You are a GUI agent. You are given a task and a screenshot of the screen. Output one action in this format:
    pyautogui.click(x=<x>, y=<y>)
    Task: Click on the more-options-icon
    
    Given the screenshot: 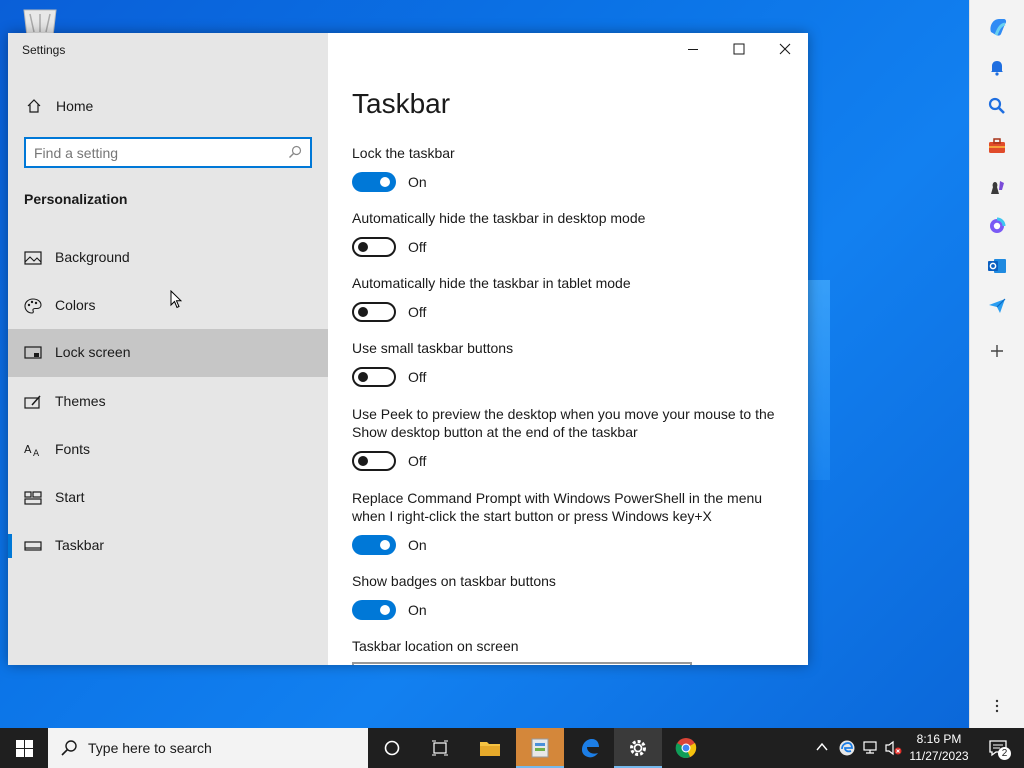 What is the action you would take?
    pyautogui.click(x=997, y=706)
    